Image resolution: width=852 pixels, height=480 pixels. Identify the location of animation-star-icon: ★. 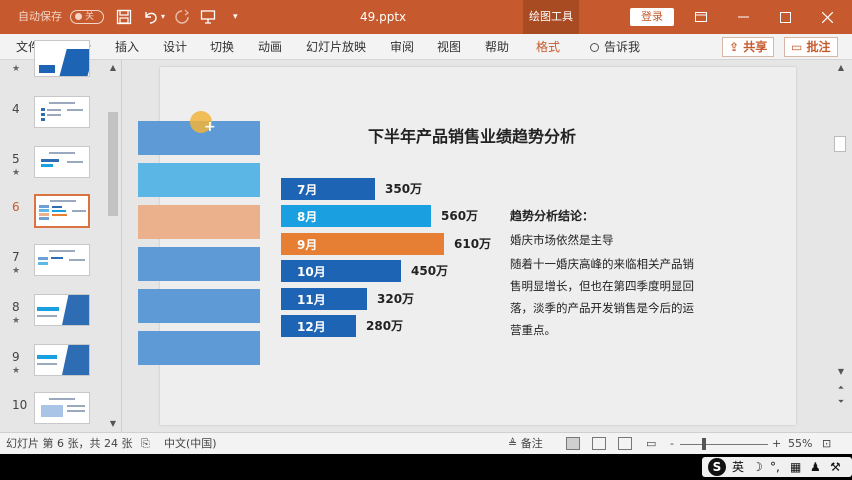
(16, 271).